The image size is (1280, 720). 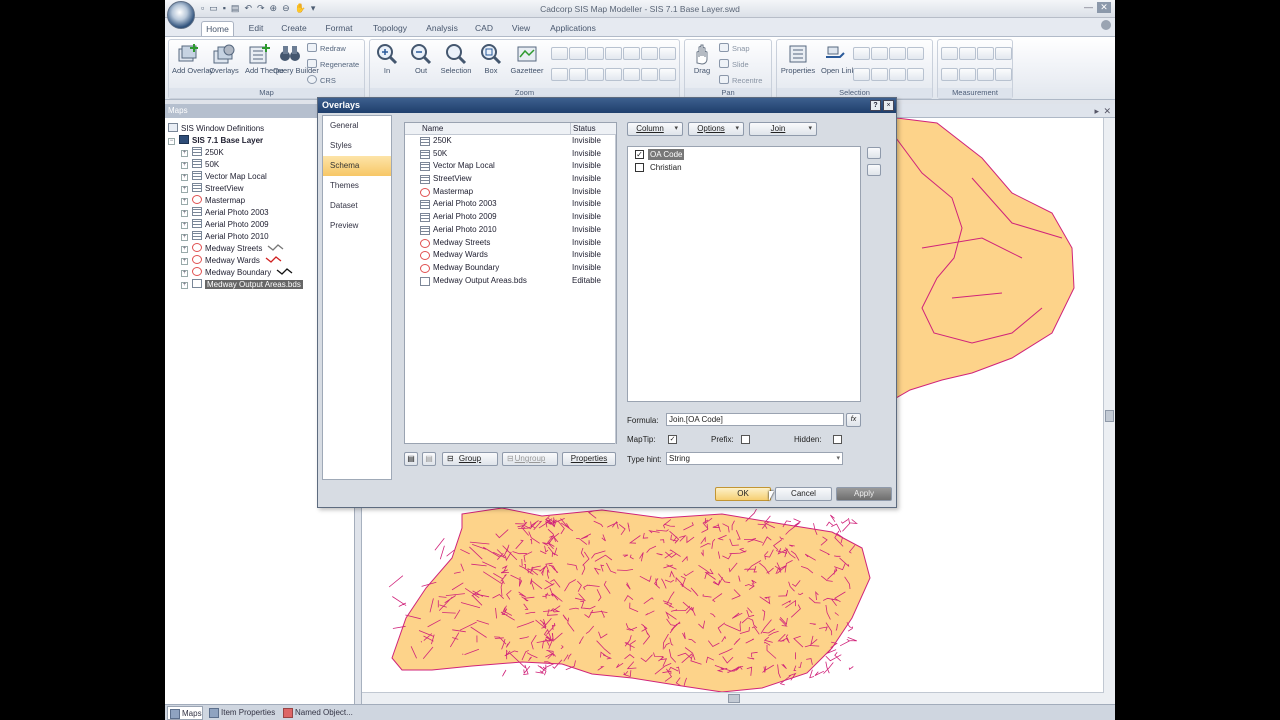 What do you see at coordinates (985, 53) in the screenshot?
I see `measure-angle-icon` at bounding box center [985, 53].